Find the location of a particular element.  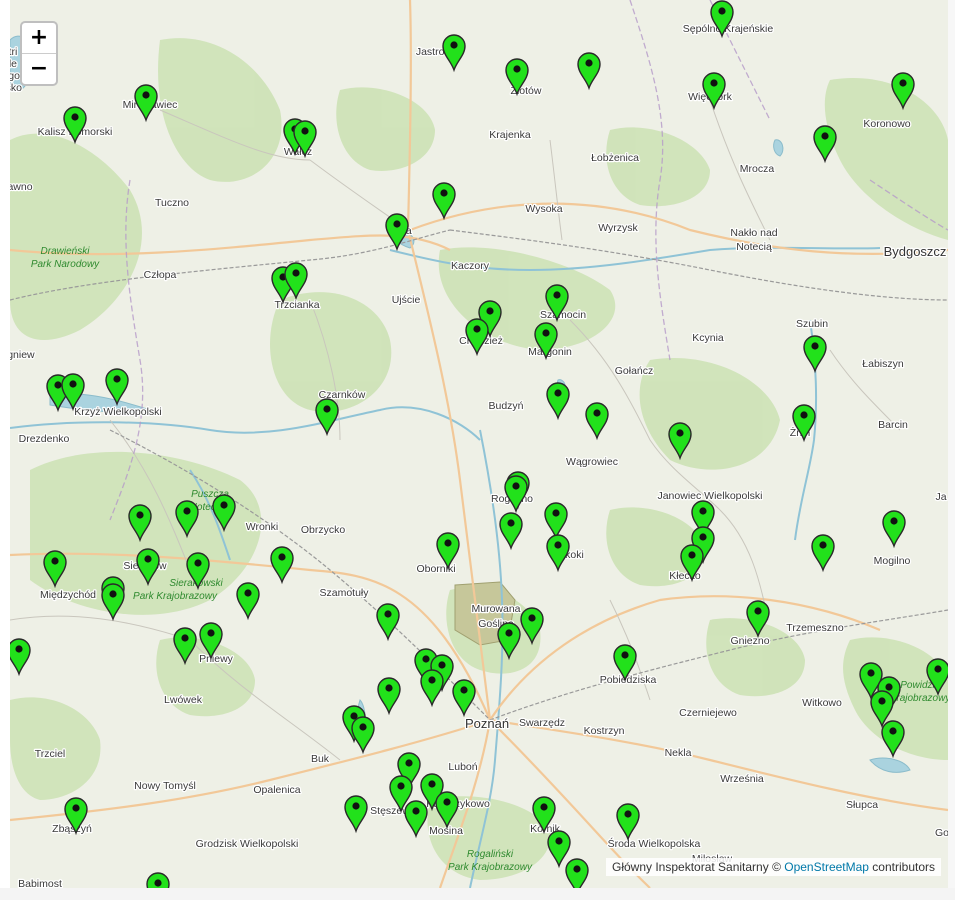

place-label: Nowy Tomyśl is located at coordinates (165, 786).